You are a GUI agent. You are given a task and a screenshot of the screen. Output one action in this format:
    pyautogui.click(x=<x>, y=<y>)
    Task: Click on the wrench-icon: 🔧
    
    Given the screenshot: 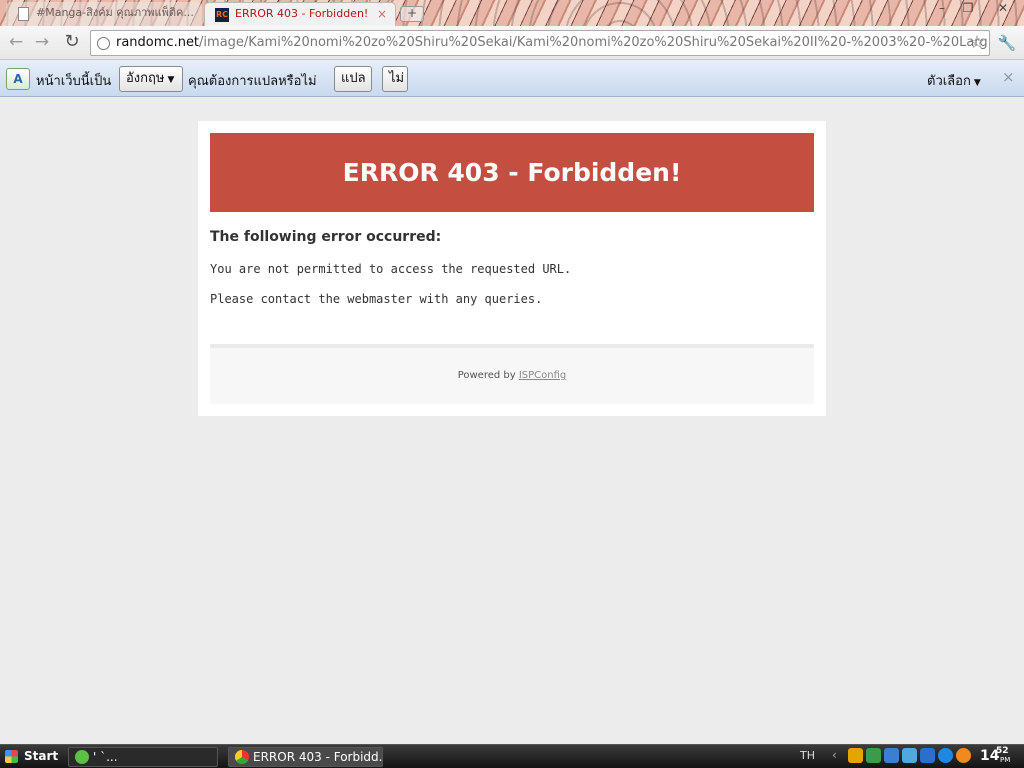 What is the action you would take?
    pyautogui.click(x=1007, y=43)
    